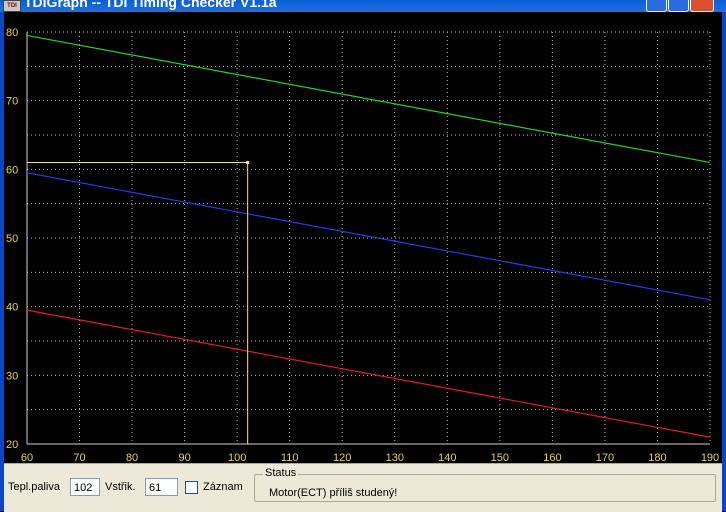 The image size is (726, 512). Describe the element at coordinates (333, 493) in the screenshot. I see `status-message: Motor(ECT) příliš studený!` at that location.